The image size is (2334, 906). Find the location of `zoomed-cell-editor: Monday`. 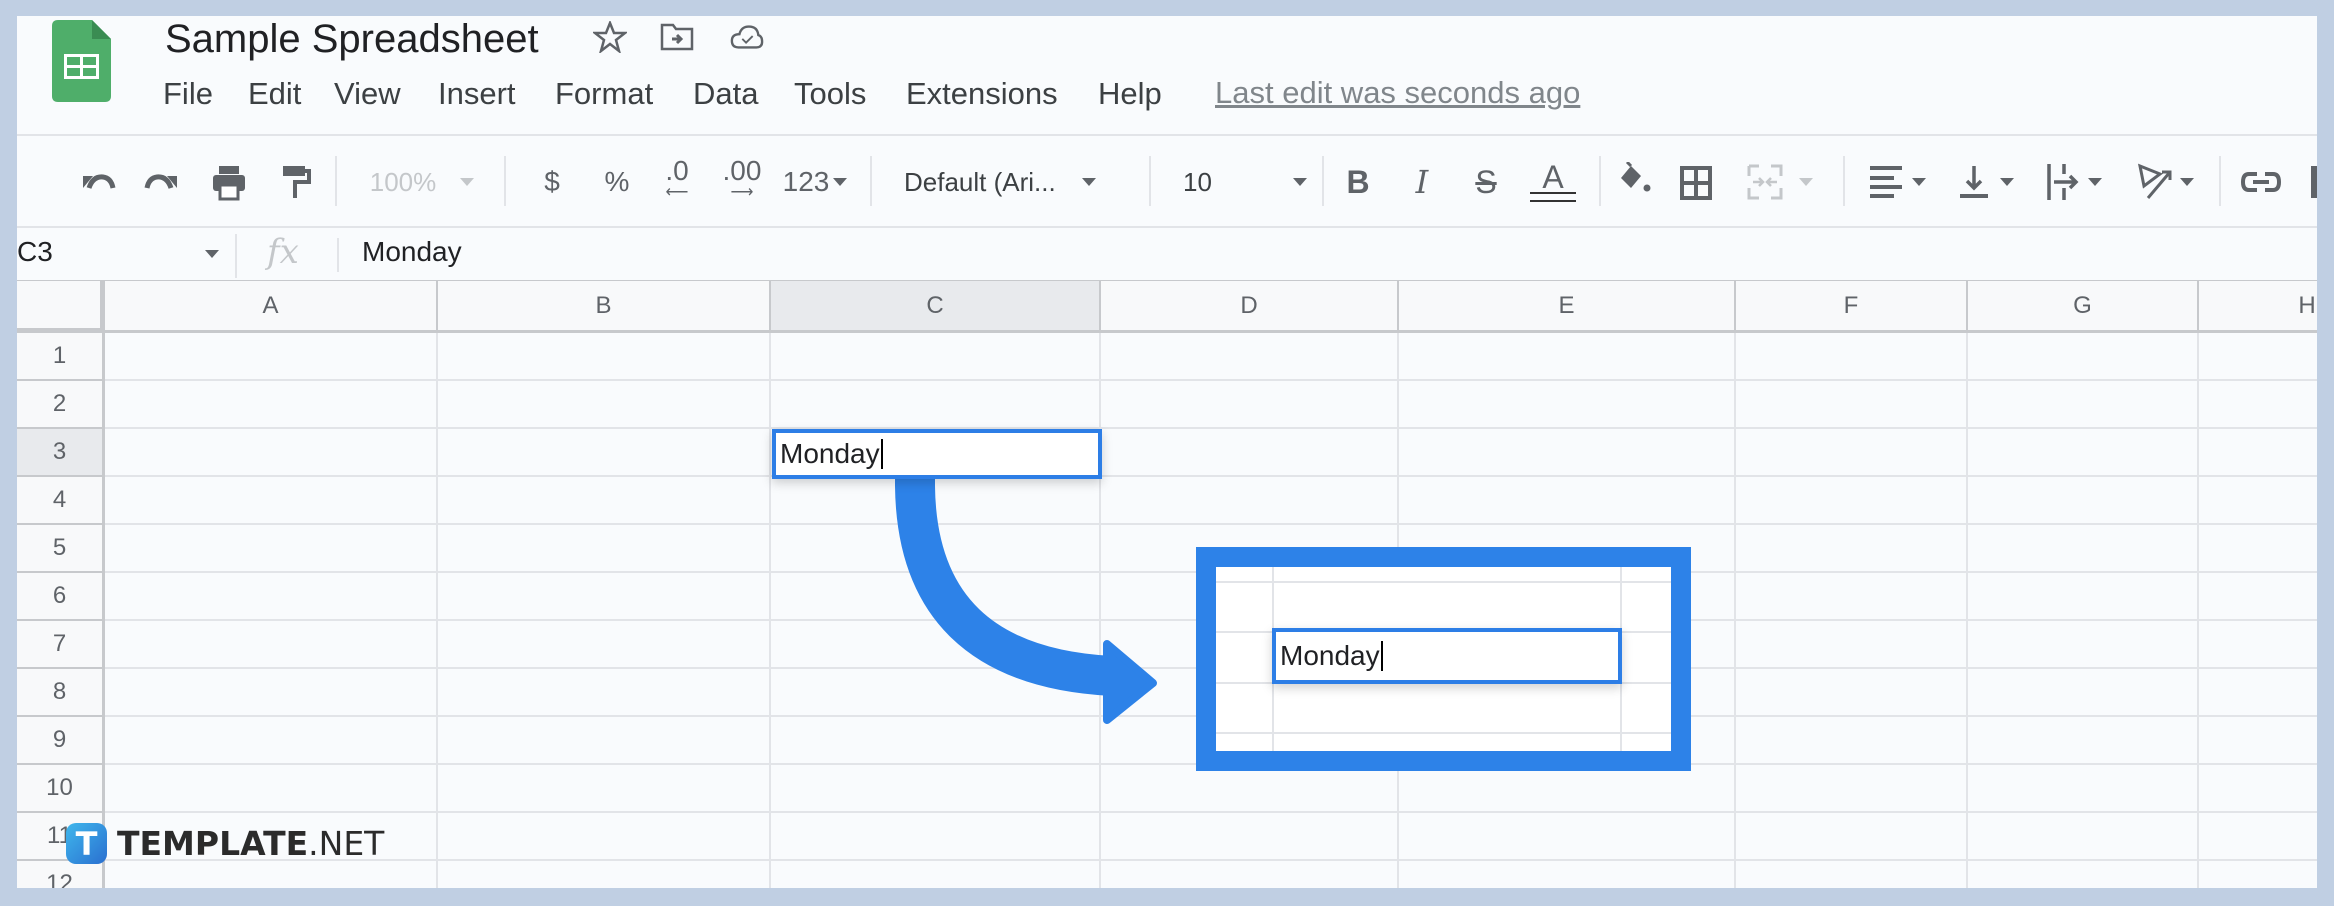

zoomed-cell-editor: Monday is located at coordinates (1447, 656).